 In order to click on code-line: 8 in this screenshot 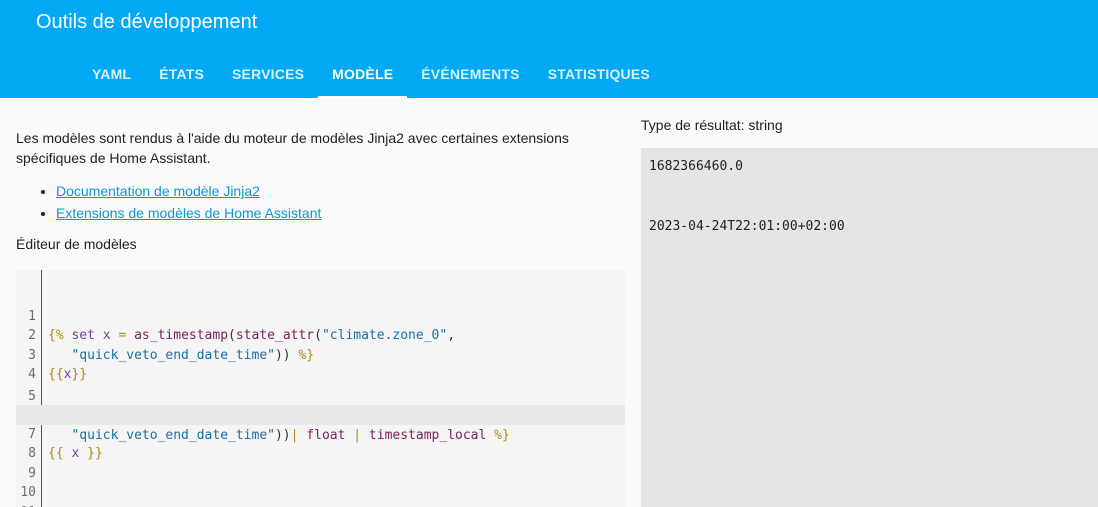, I will do `click(320, 443)`.